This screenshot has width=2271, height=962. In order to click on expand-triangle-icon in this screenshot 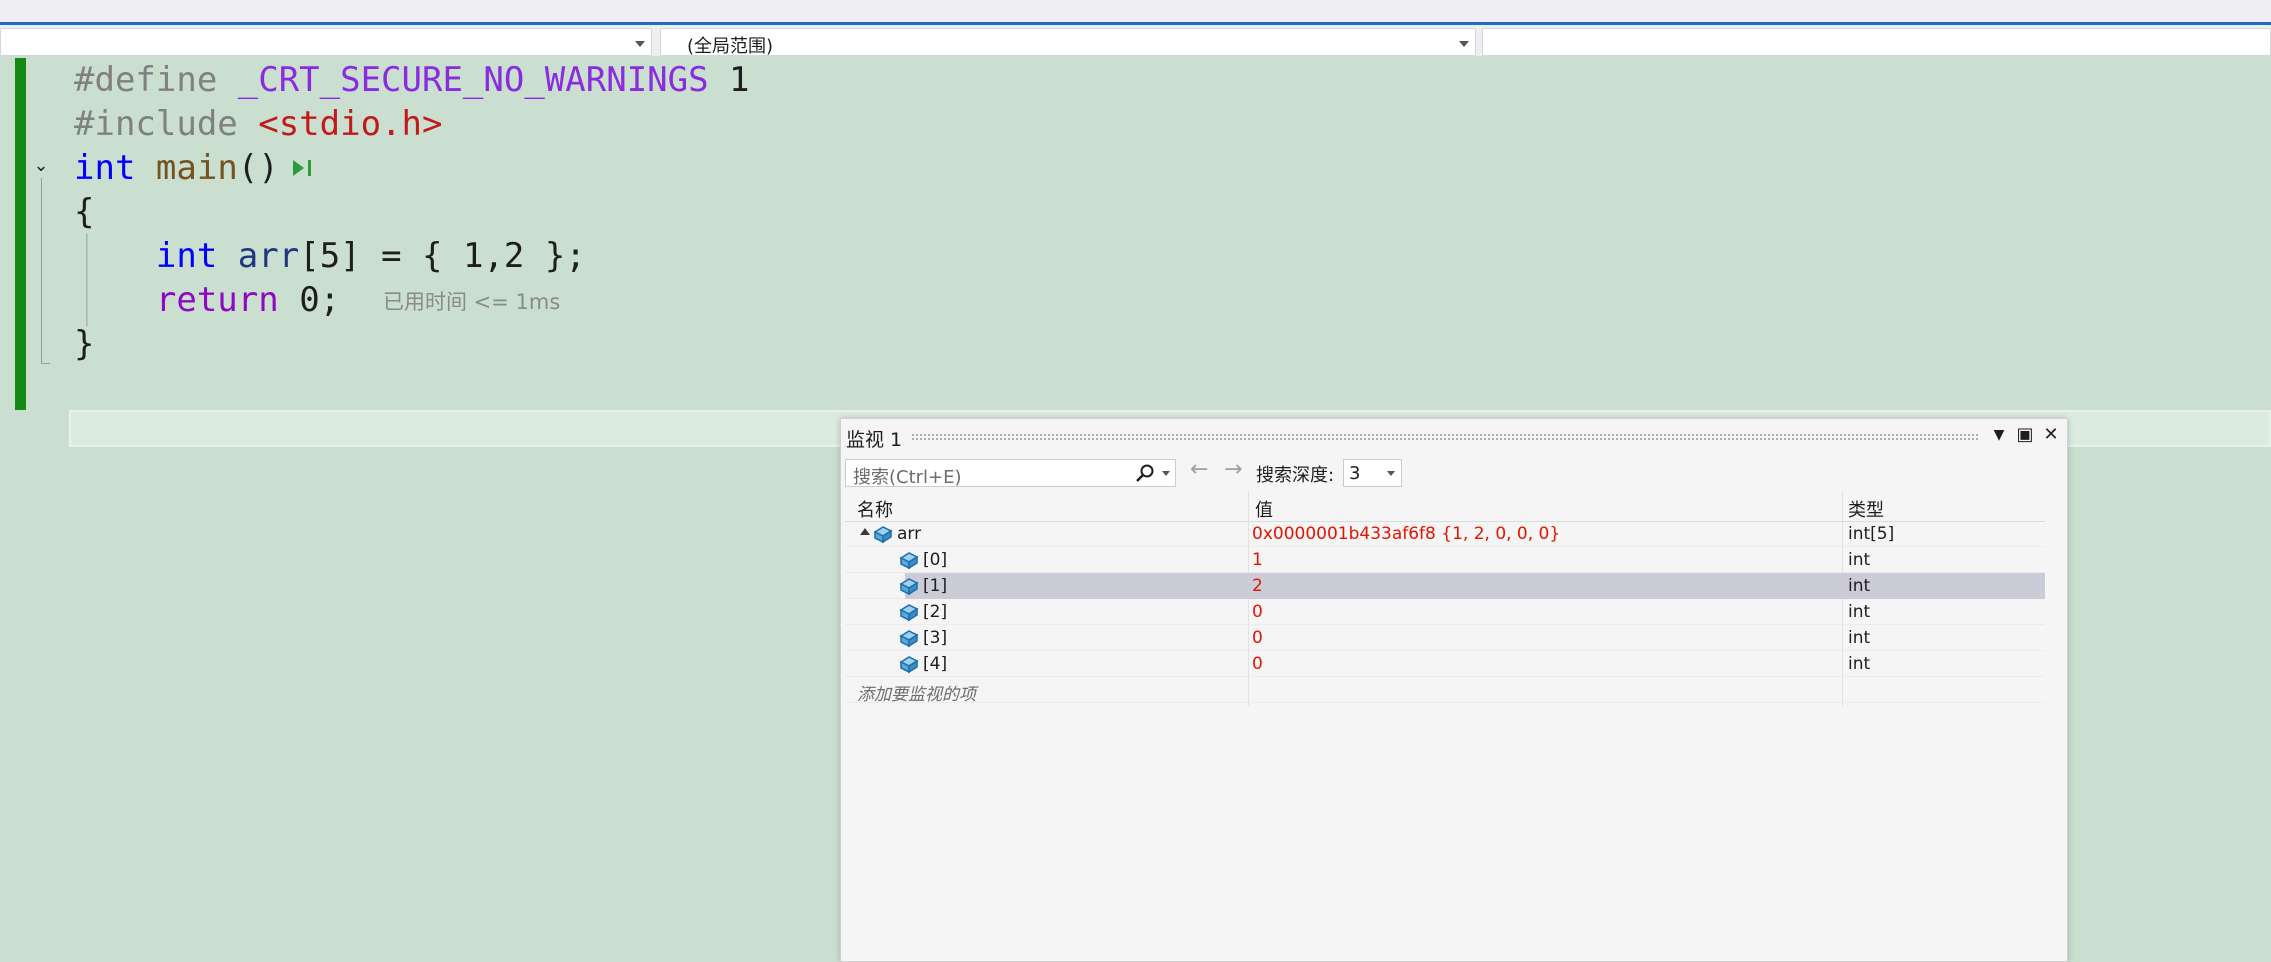, I will do `click(865, 531)`.